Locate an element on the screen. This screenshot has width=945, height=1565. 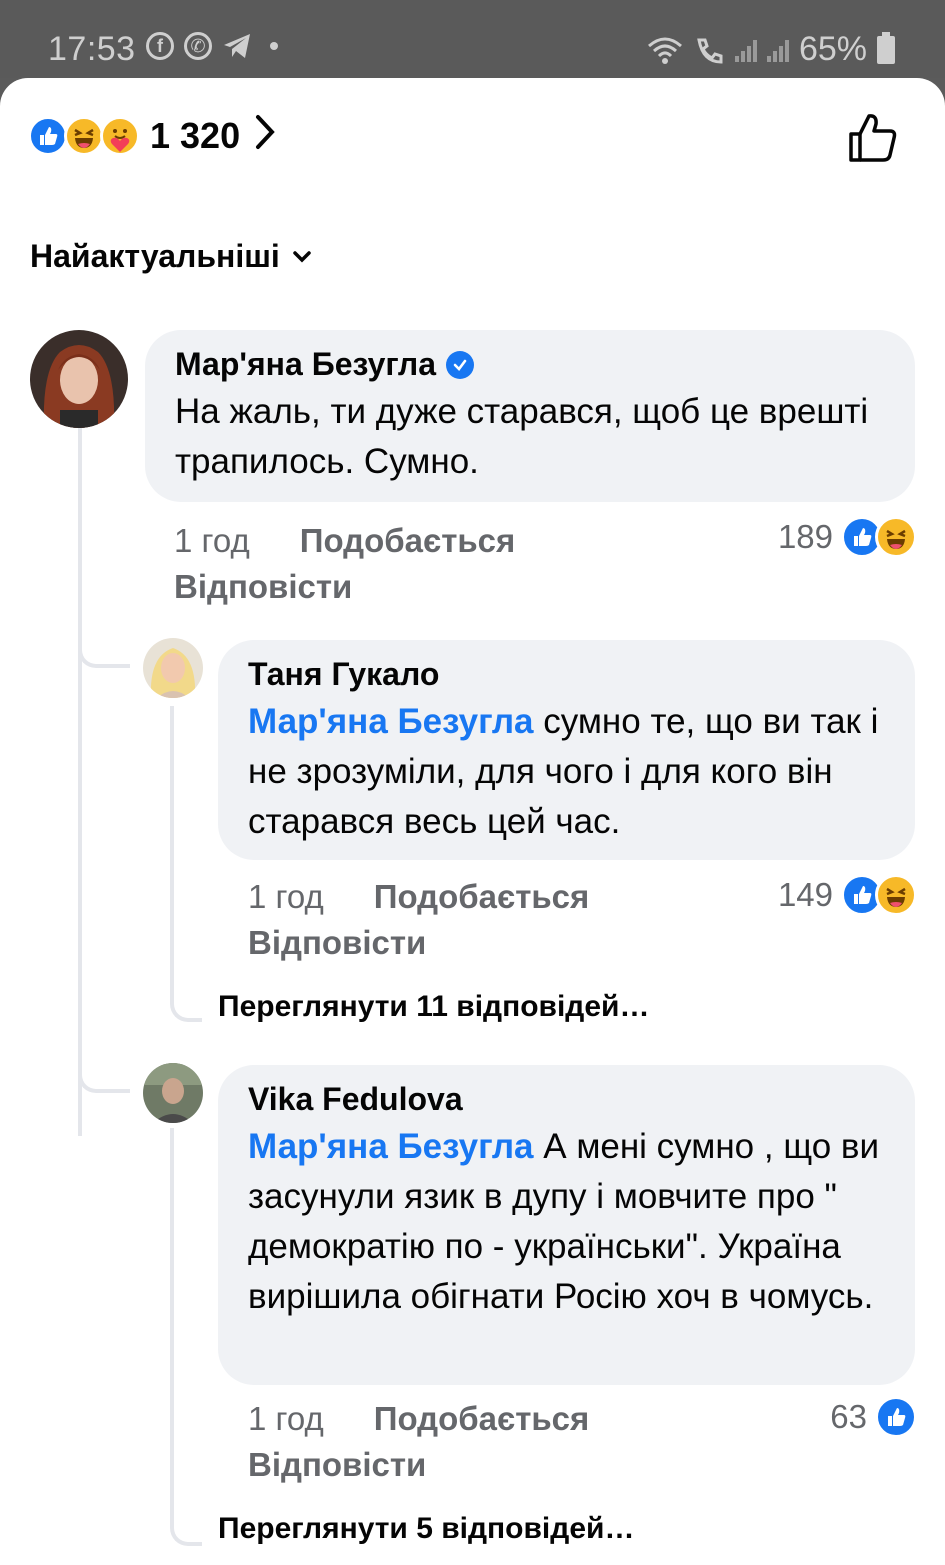
comment-reactions: 189 is located at coordinates (847, 537).